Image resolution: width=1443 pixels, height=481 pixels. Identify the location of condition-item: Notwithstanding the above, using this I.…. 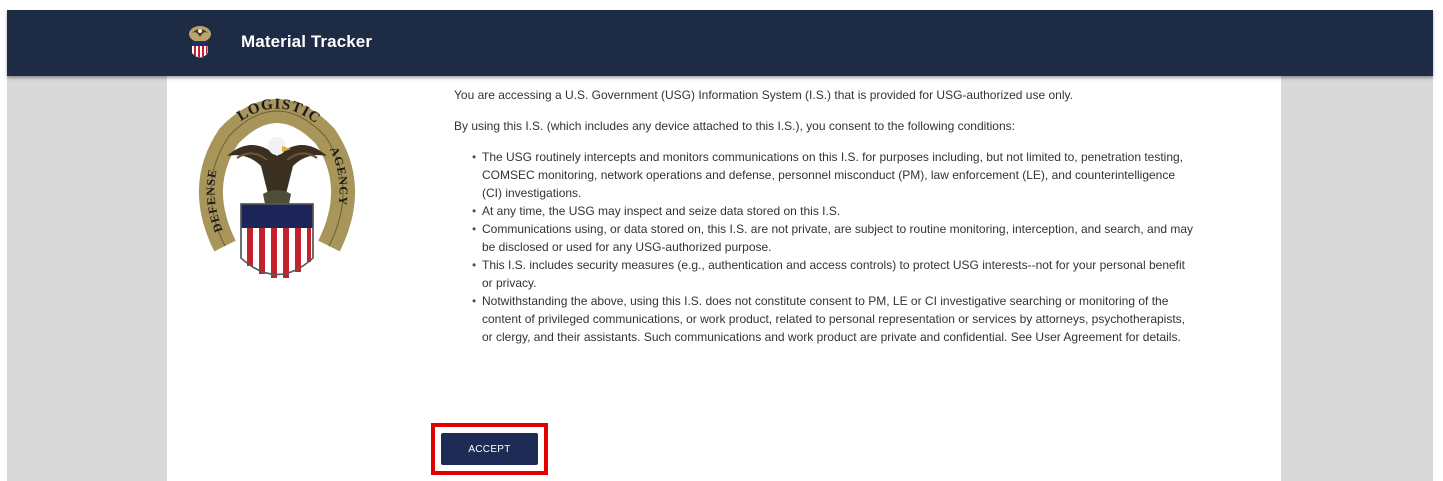
(833, 319).